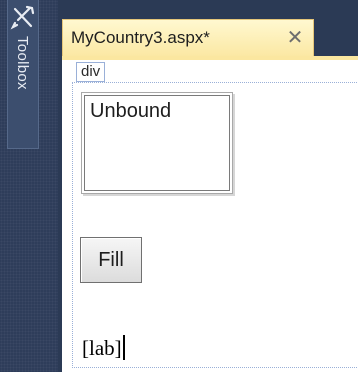 The height and width of the screenshot is (372, 358). Describe the element at coordinates (131, 111) in the screenshot. I see `listbox-item: Unbound` at that location.